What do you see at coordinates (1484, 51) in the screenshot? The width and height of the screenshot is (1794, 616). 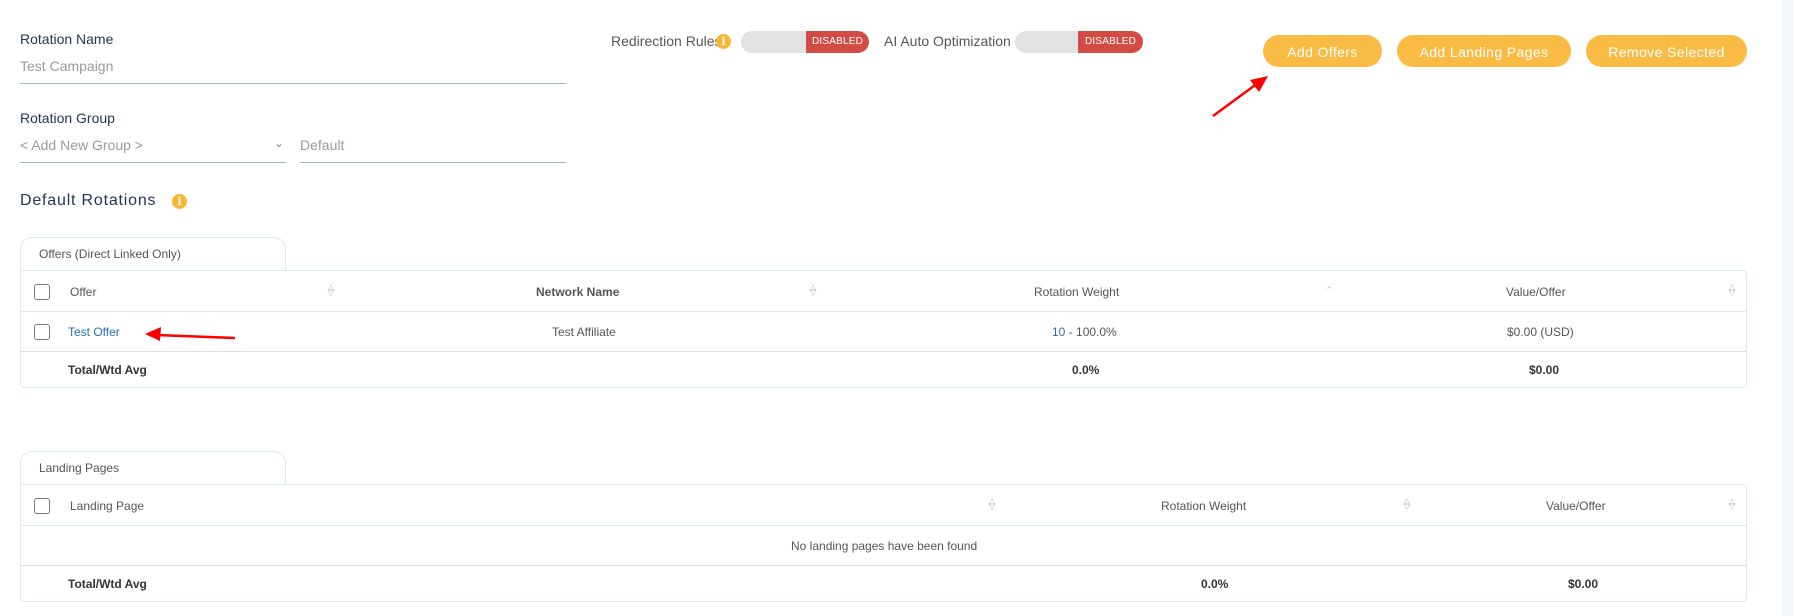 I see `add-landing-pages-button: Add Landing Pages` at bounding box center [1484, 51].